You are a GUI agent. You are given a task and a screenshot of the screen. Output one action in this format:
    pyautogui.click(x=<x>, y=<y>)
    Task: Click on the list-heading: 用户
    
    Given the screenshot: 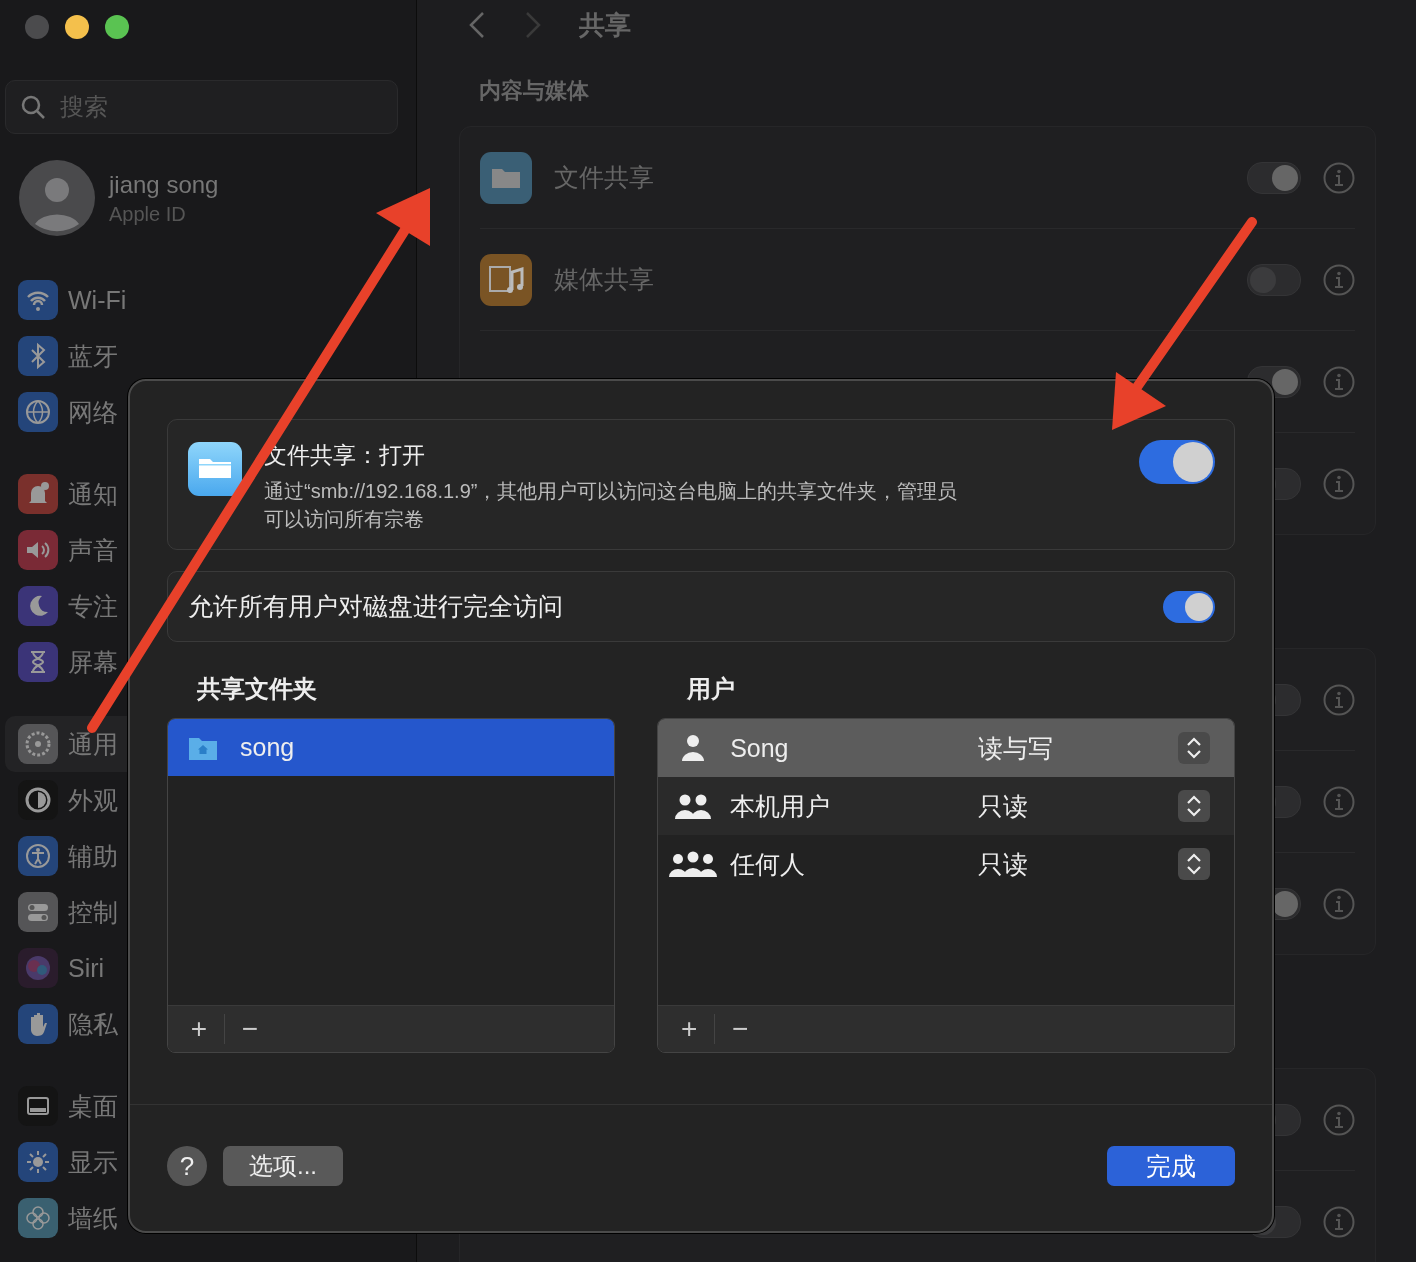 What is the action you would take?
    pyautogui.click(x=712, y=689)
    